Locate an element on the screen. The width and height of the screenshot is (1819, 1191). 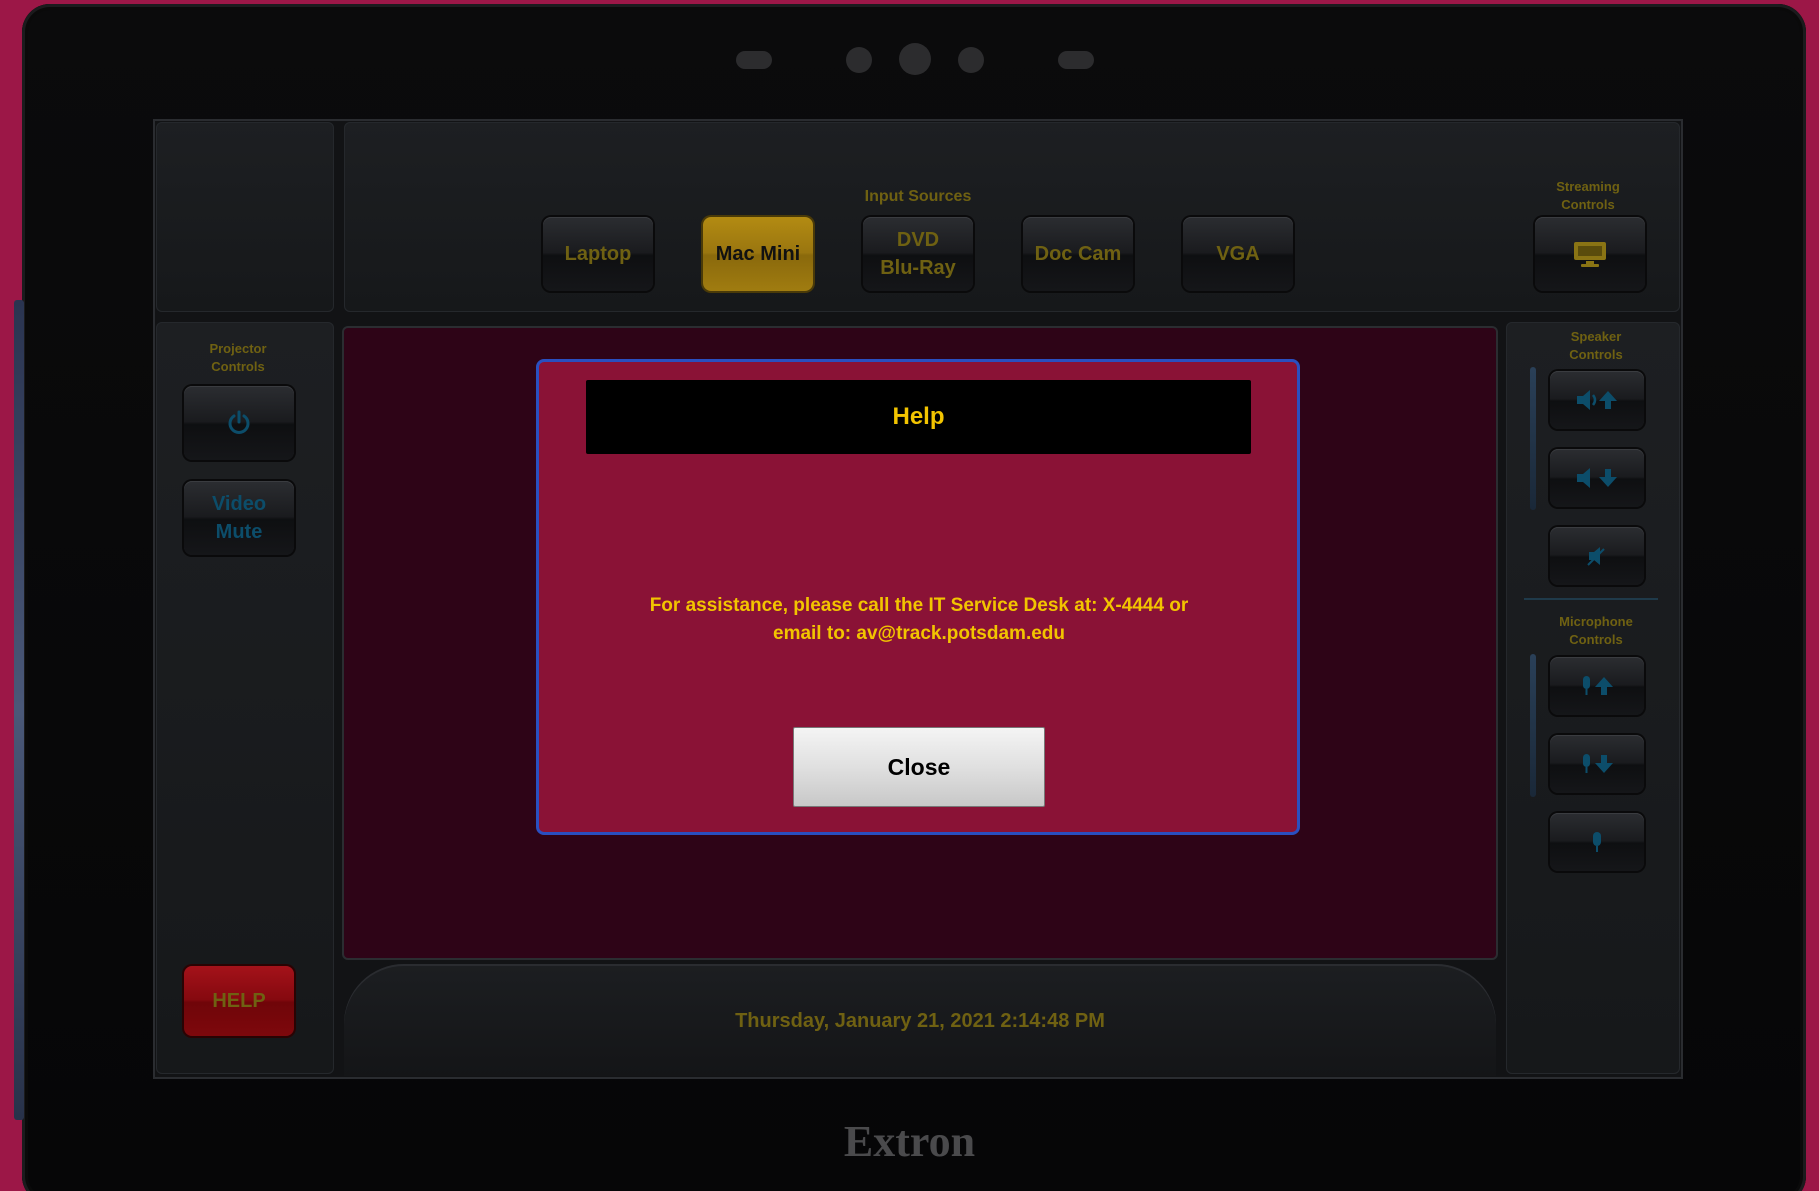
close-button: Close is located at coordinates (919, 767).